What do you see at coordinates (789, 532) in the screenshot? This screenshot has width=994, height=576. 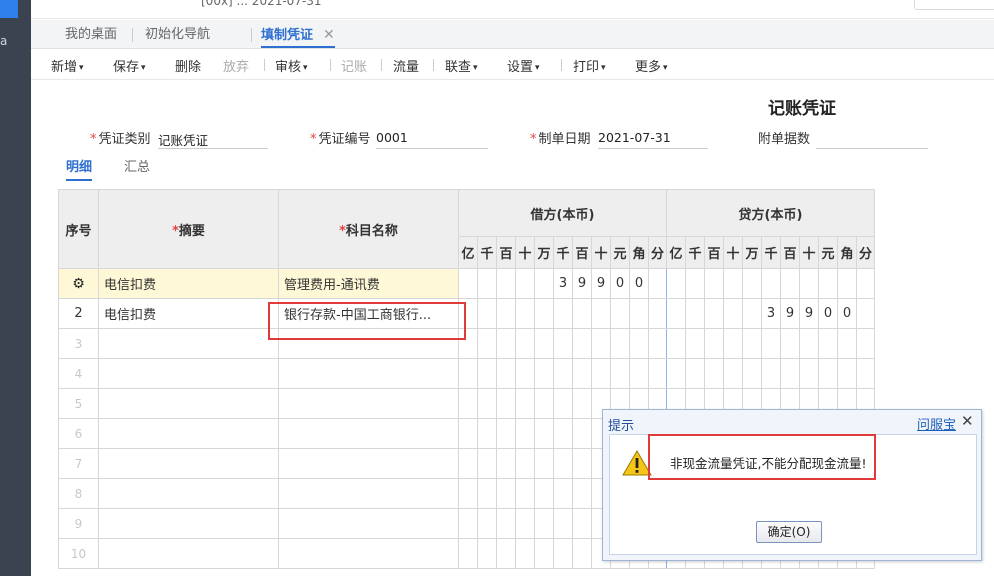 I see `ok-button: 确定(O)` at bounding box center [789, 532].